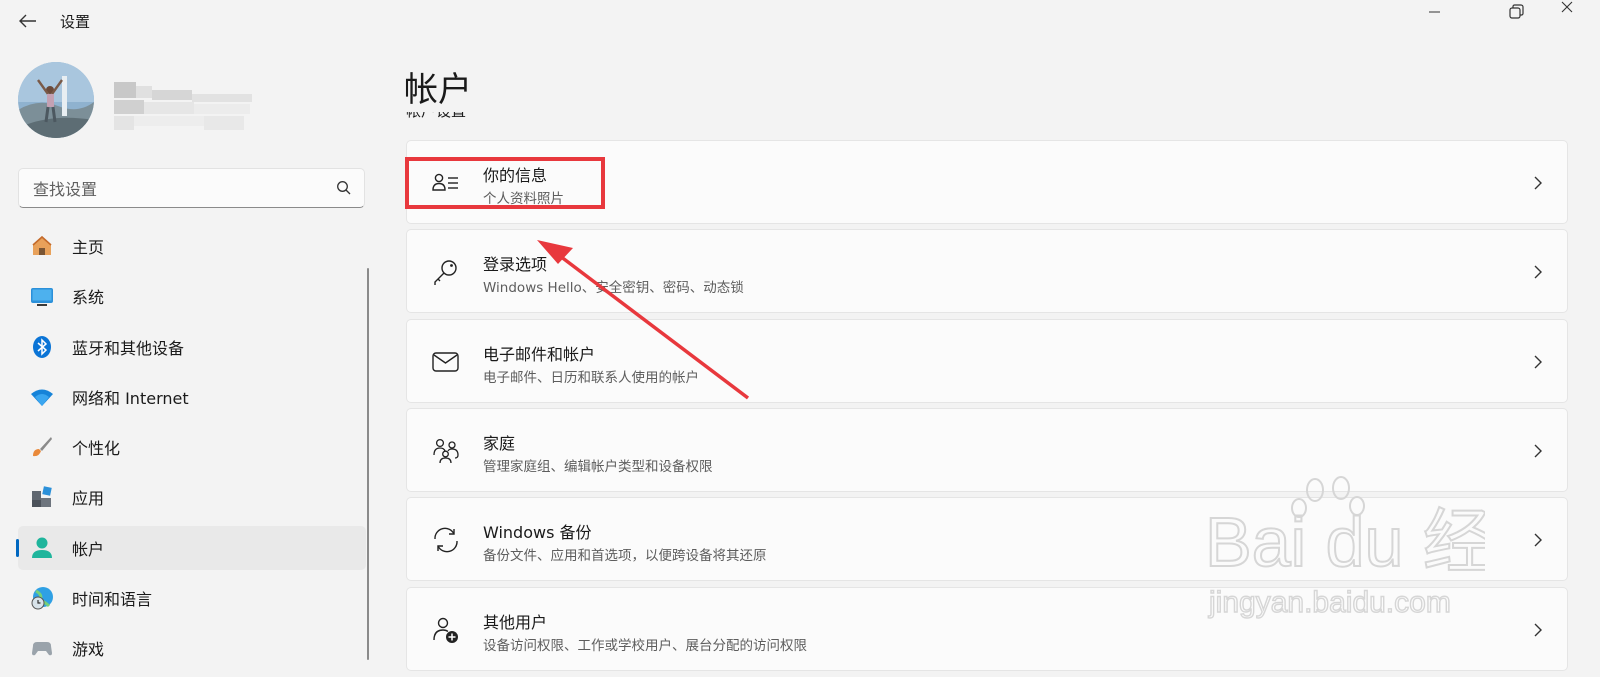 This screenshot has height=677, width=1600. Describe the element at coordinates (515, 622) in the screenshot. I see `card-title: 其他用户` at that location.